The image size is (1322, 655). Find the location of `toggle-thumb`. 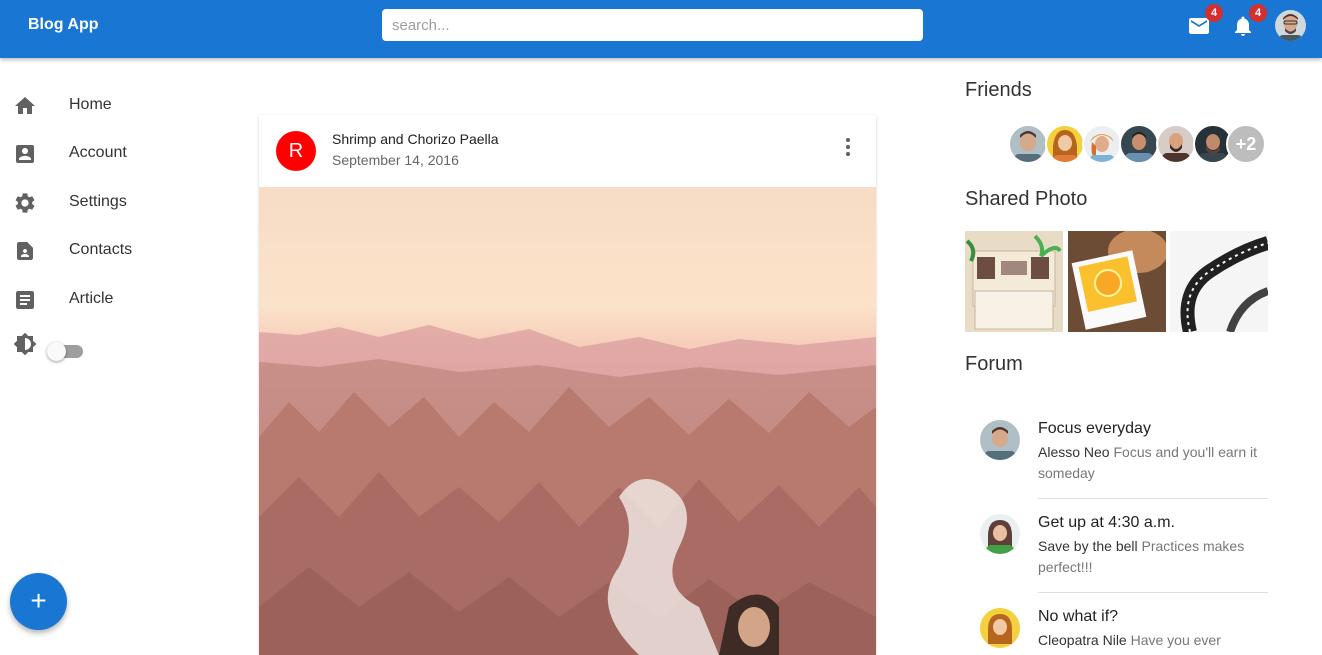

toggle-thumb is located at coordinates (56, 351).